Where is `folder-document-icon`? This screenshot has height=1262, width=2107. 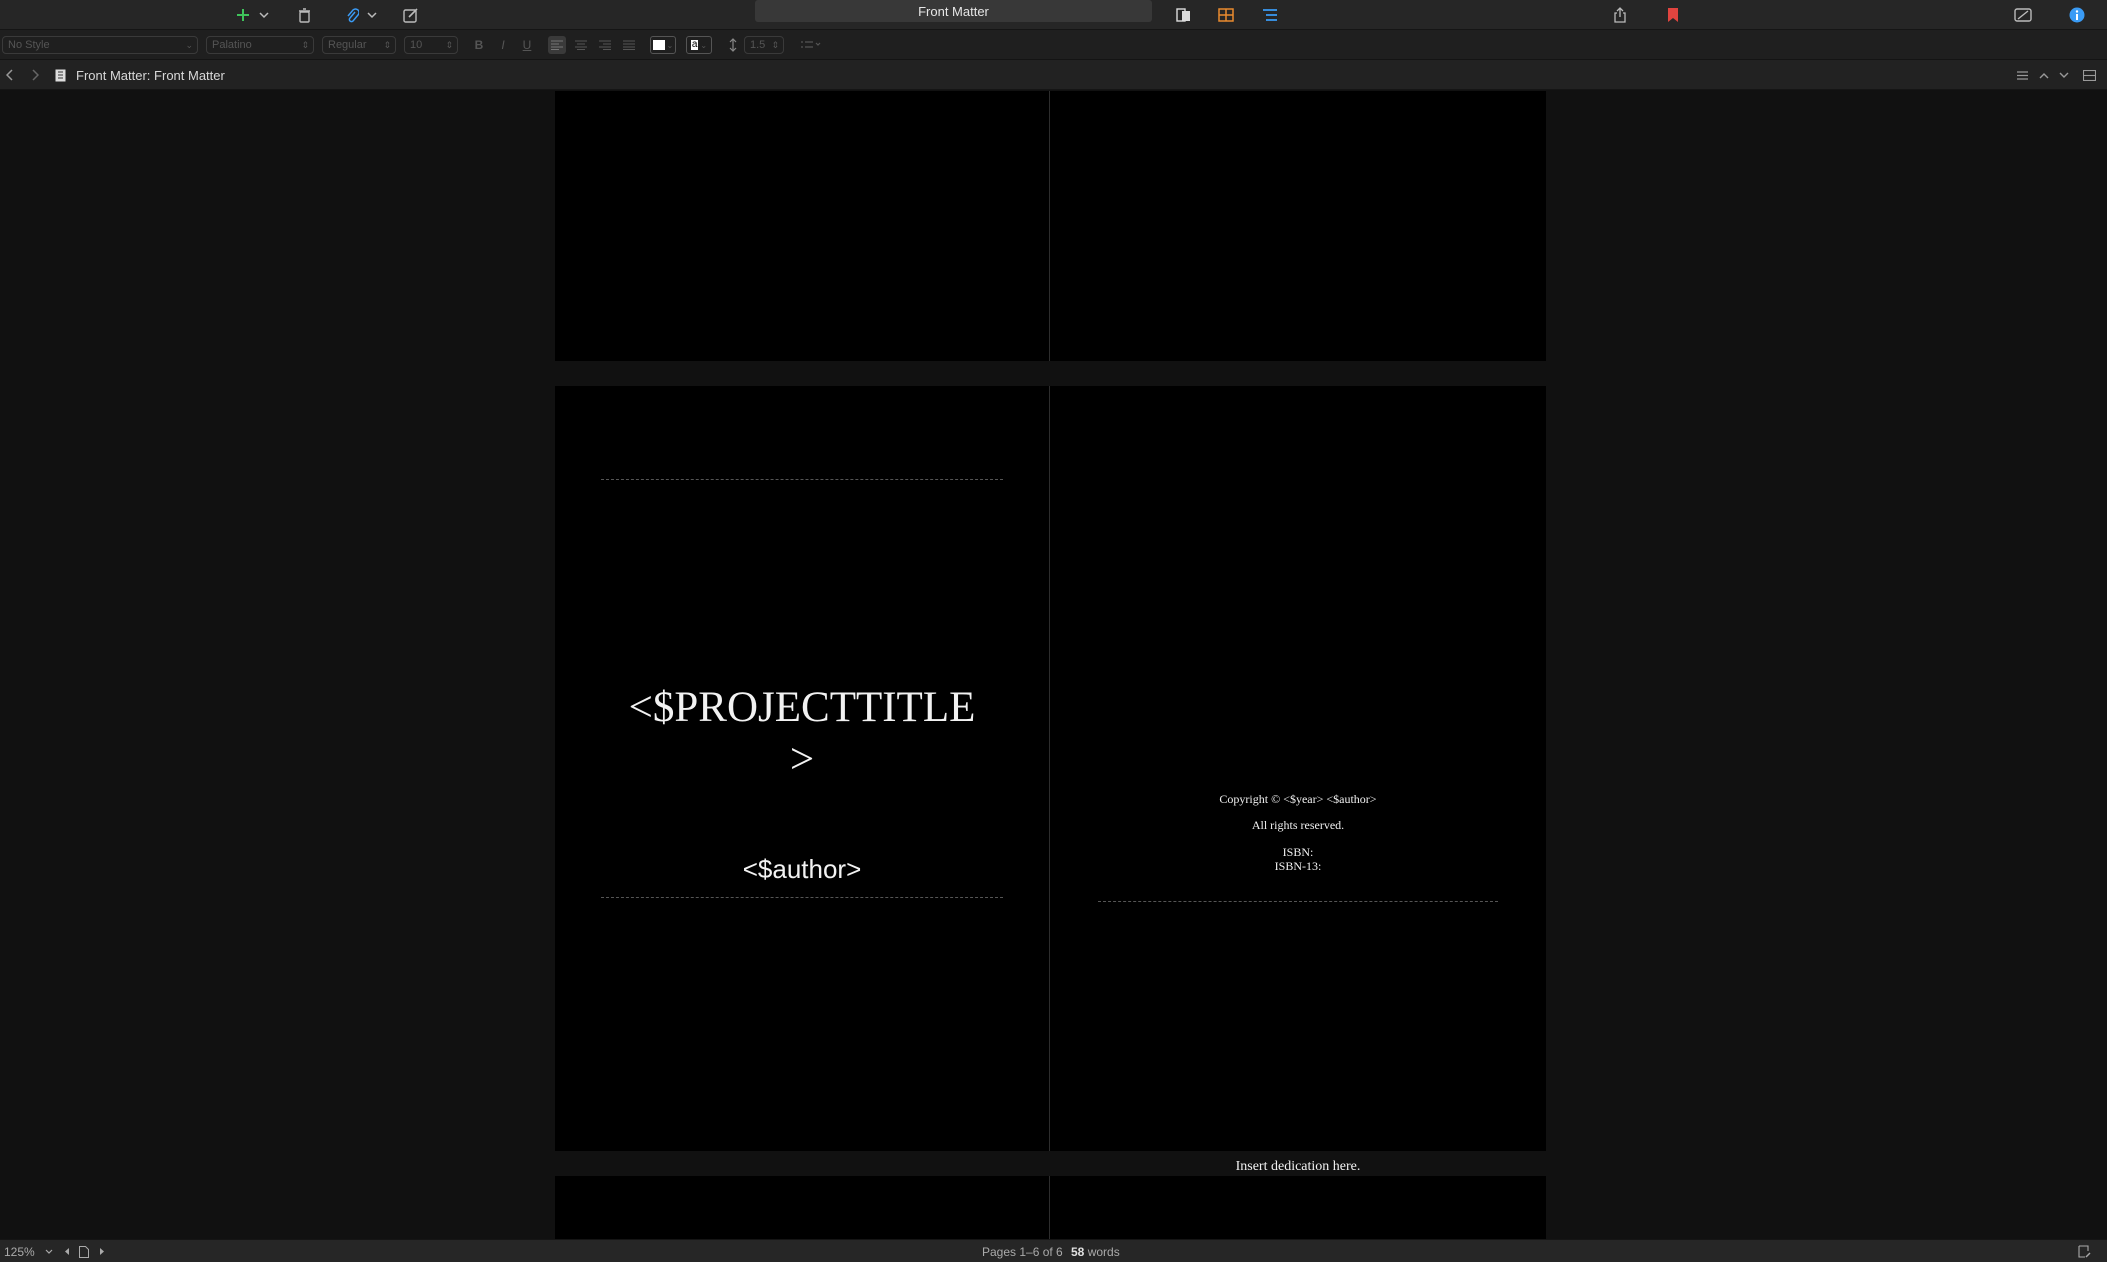 folder-document-icon is located at coordinates (62, 75).